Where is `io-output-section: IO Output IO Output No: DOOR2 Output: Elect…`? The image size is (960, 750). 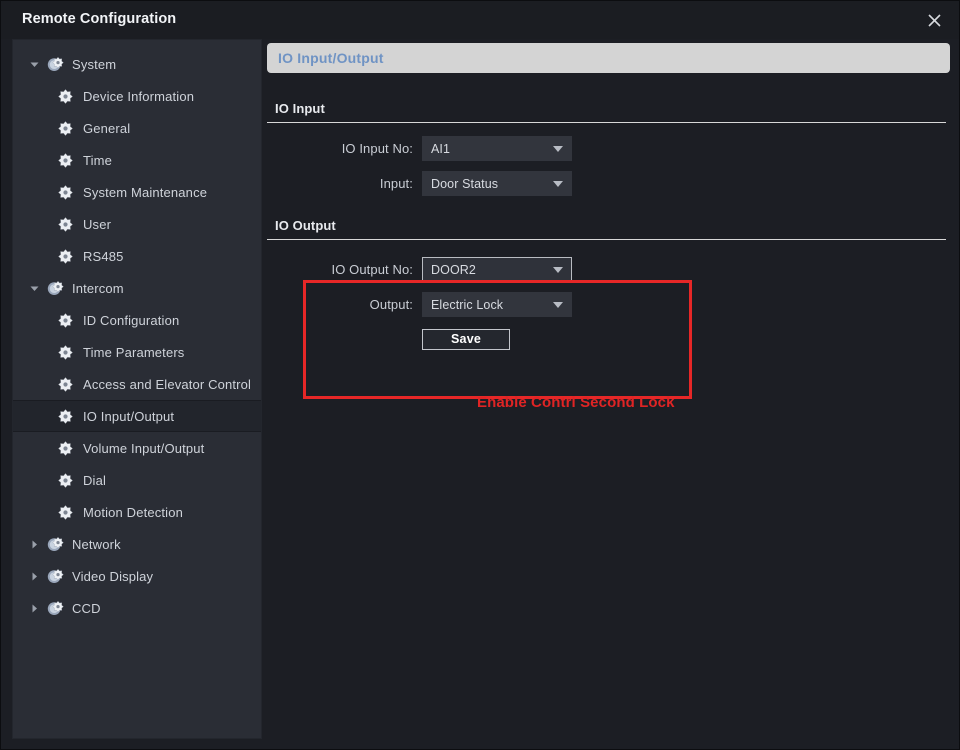
io-output-section: IO Output IO Output No: DOOR2 Output: Elect… is located at coordinates (606, 287).